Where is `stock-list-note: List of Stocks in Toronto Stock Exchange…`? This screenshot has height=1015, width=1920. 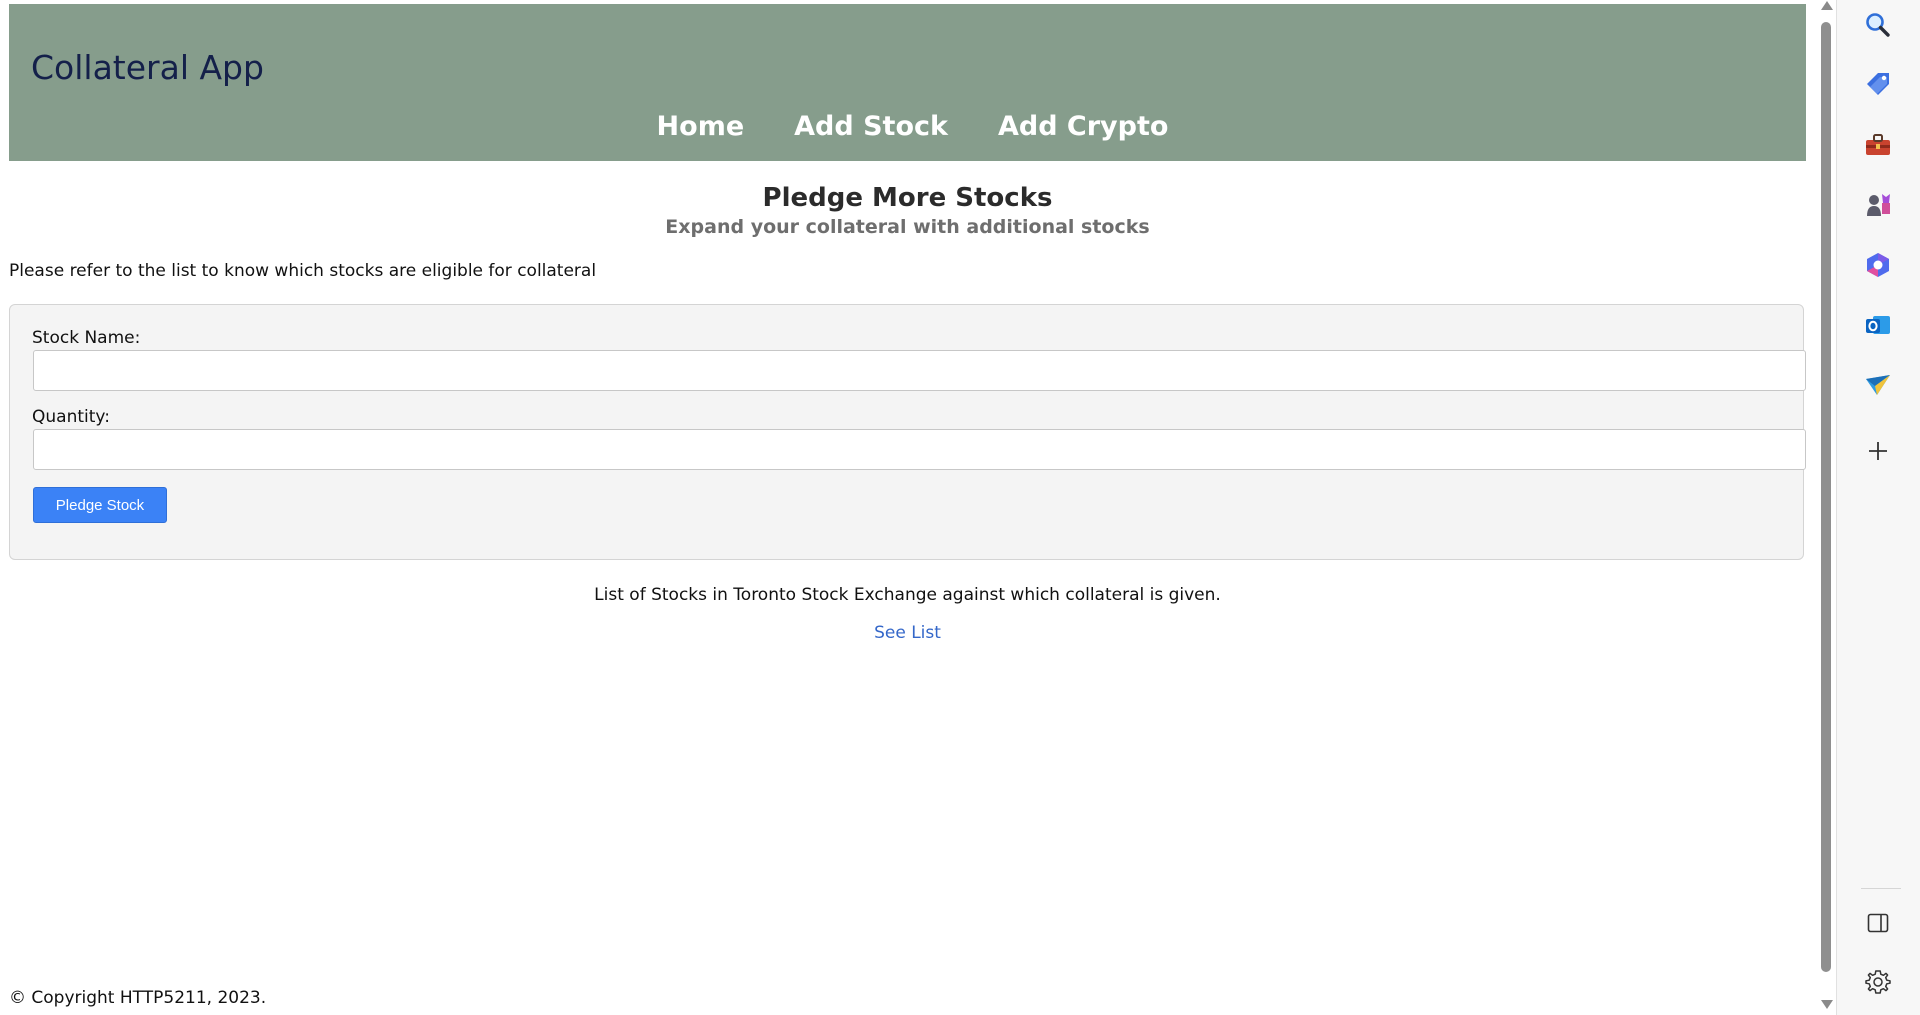 stock-list-note: List of Stocks in Toronto Stock Exchange… is located at coordinates (907, 595).